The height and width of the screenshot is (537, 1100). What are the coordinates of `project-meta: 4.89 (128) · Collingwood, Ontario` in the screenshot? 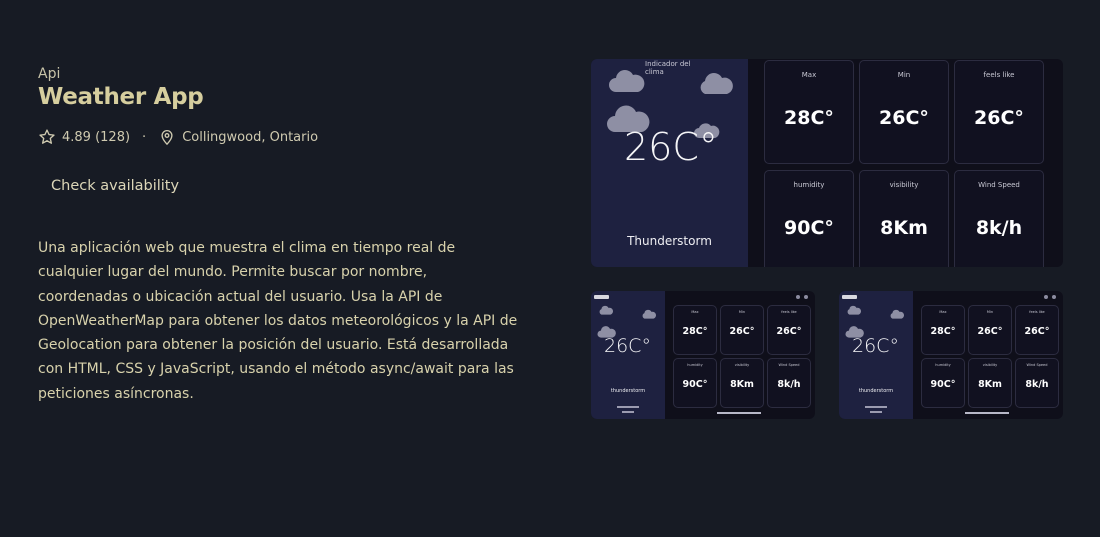 It's located at (278, 137).